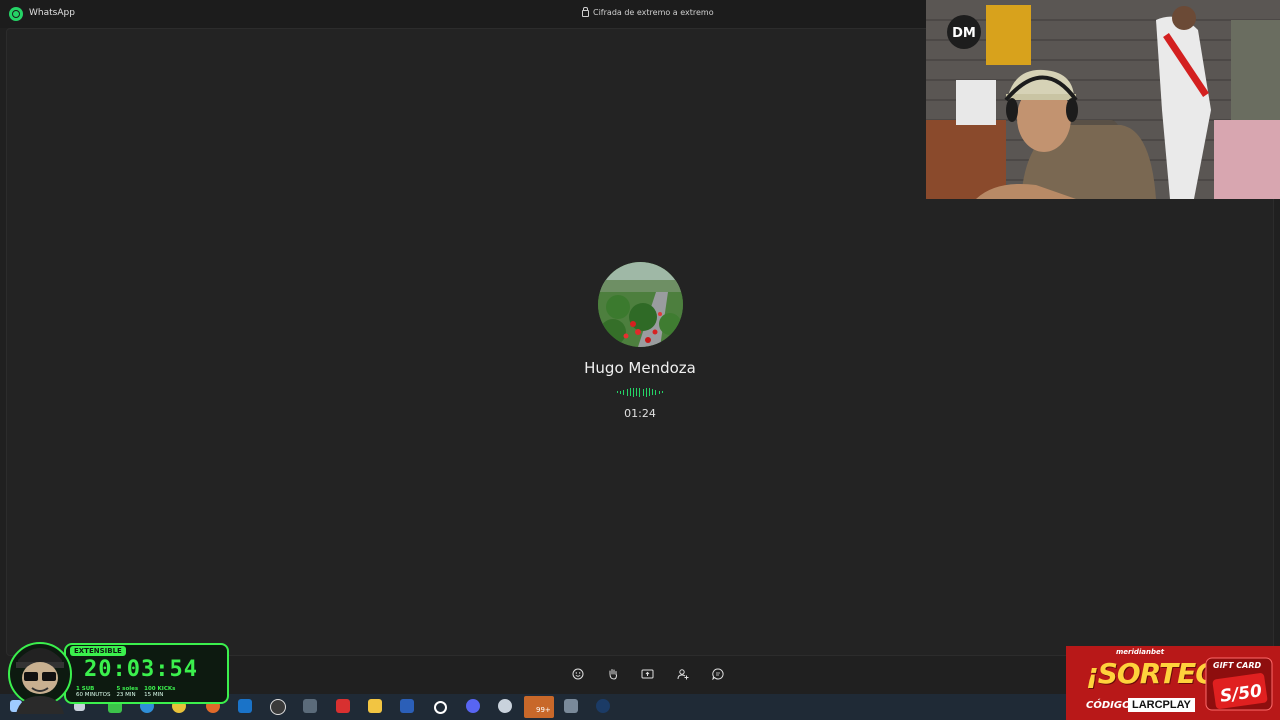 Image resolution: width=1280 pixels, height=720 pixels. I want to click on file-explorer-icon, so click(375, 706).